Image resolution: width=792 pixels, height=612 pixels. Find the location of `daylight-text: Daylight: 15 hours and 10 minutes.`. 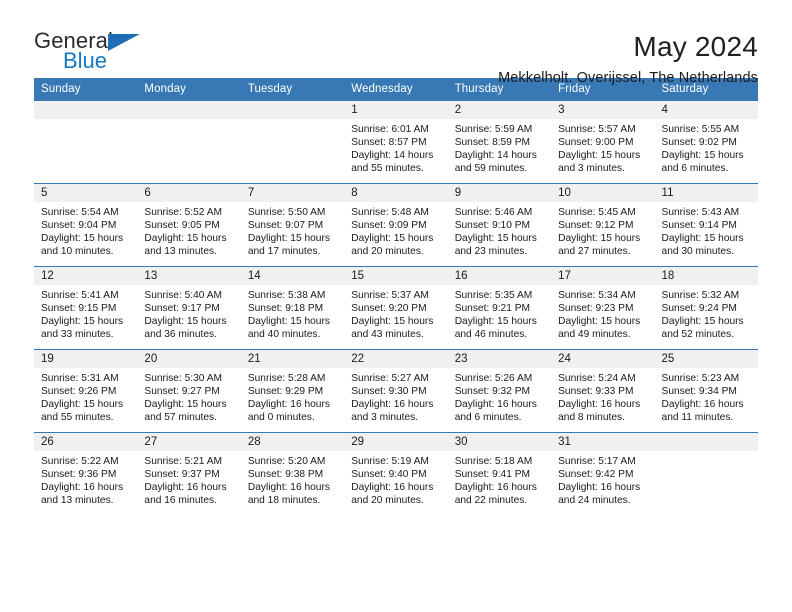

daylight-text: Daylight: 15 hours and 10 minutes. is located at coordinates (82, 245).